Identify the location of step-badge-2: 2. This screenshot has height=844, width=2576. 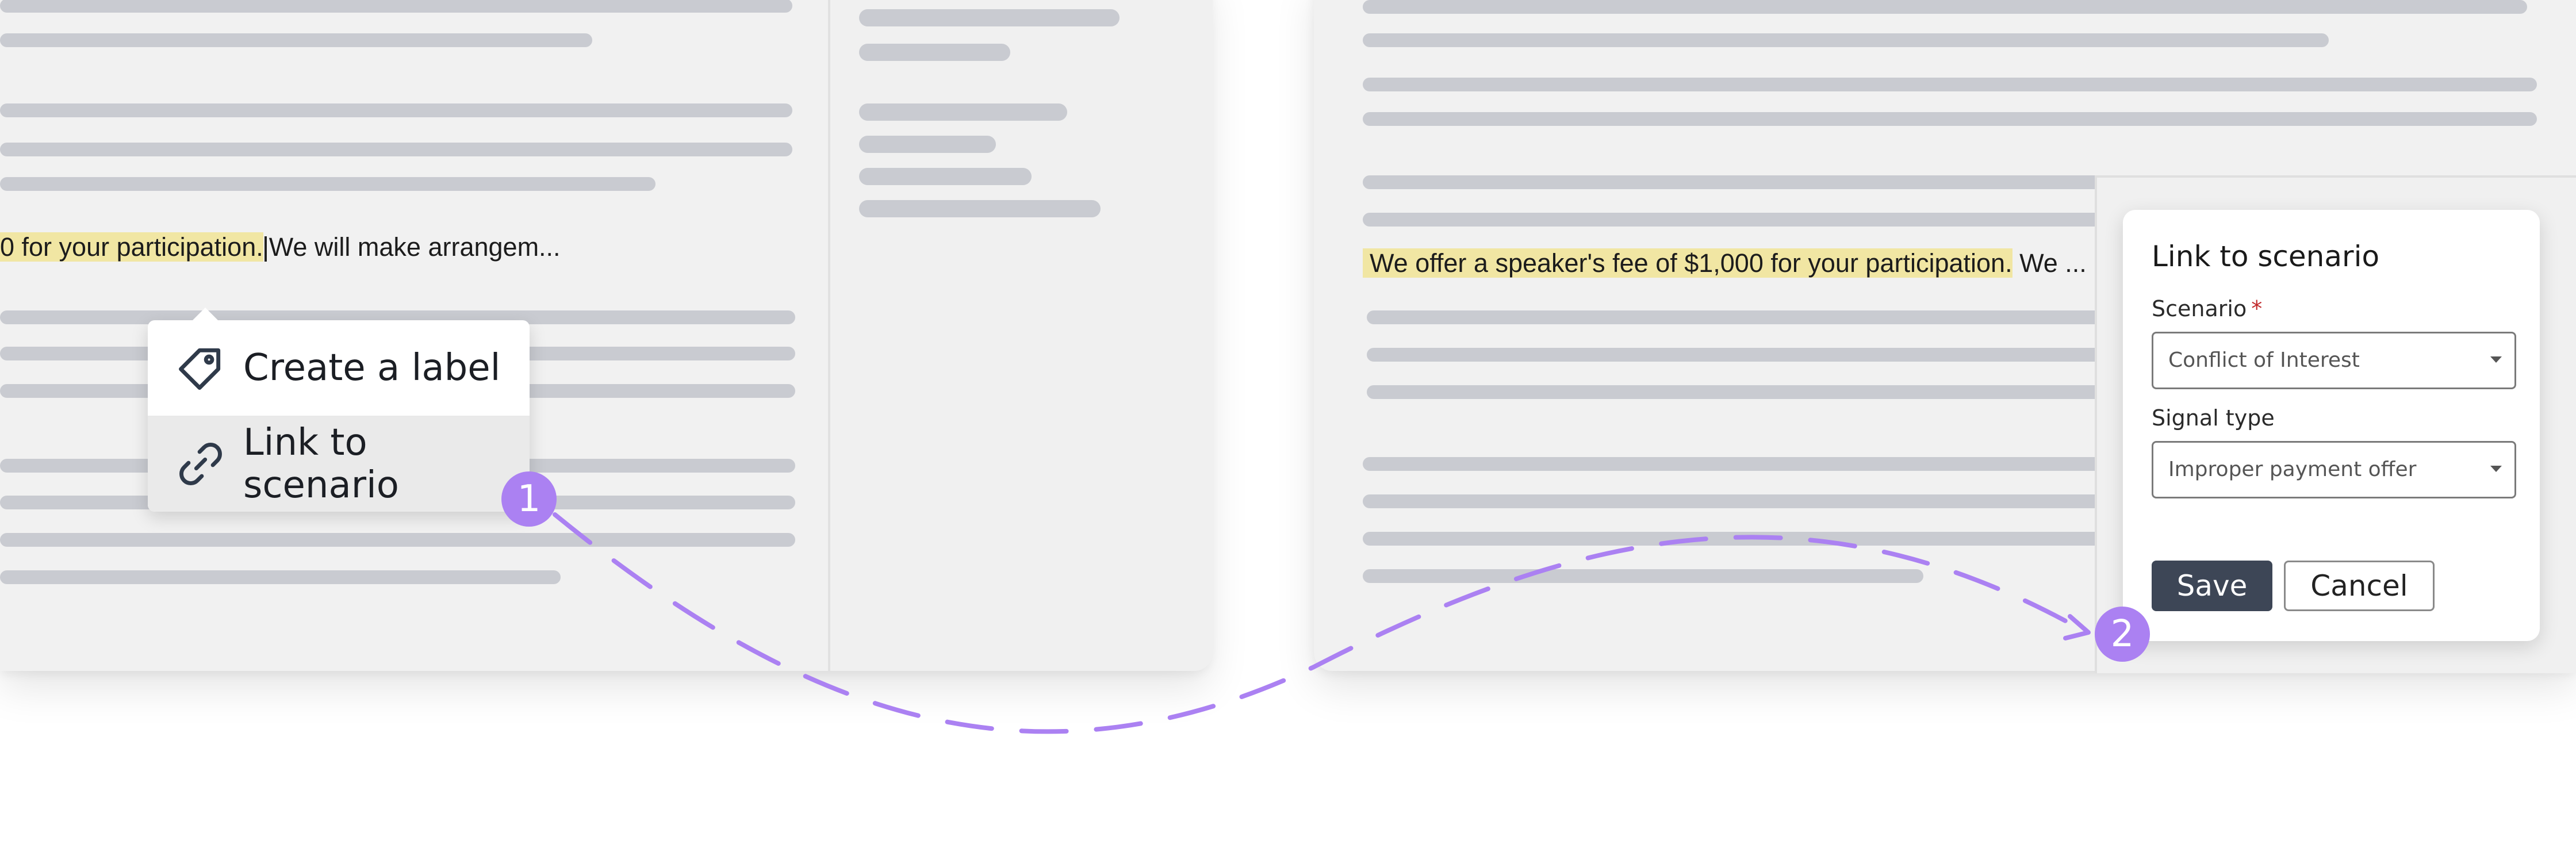
(2122, 635).